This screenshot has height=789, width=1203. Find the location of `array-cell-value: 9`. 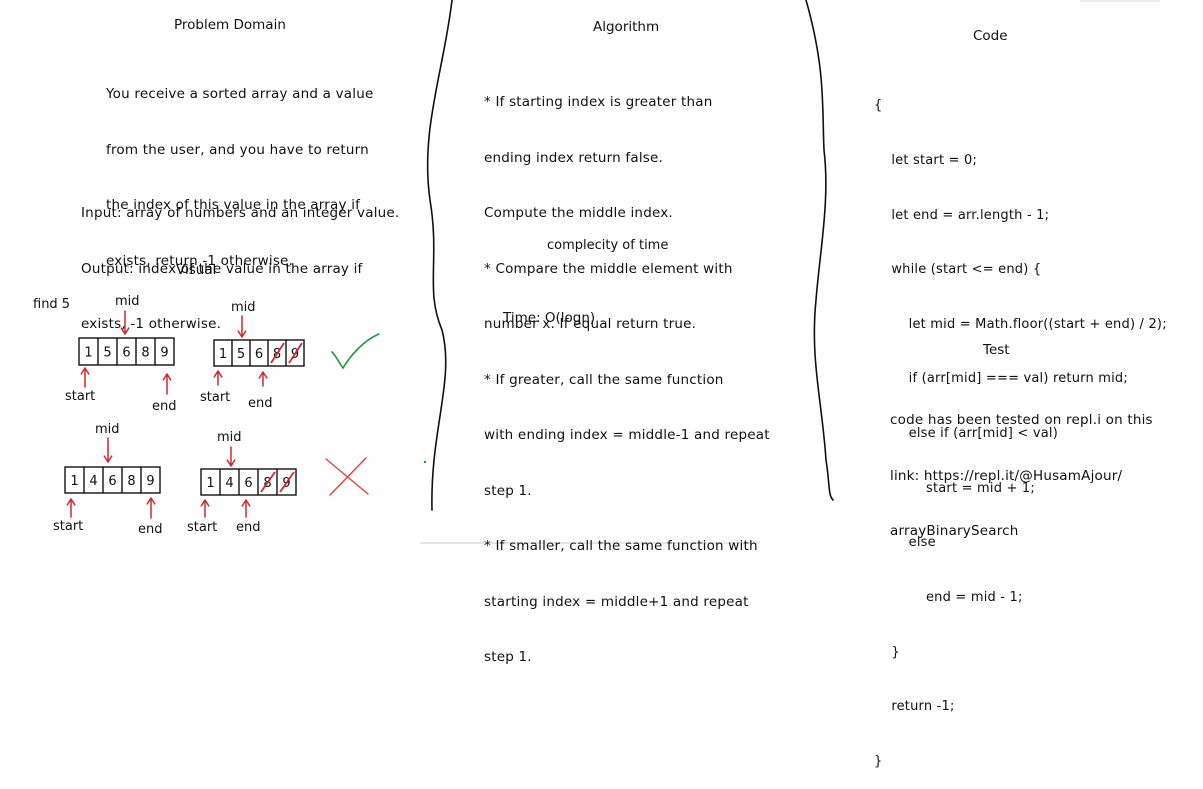

array-cell-value: 9 is located at coordinates (150, 481).